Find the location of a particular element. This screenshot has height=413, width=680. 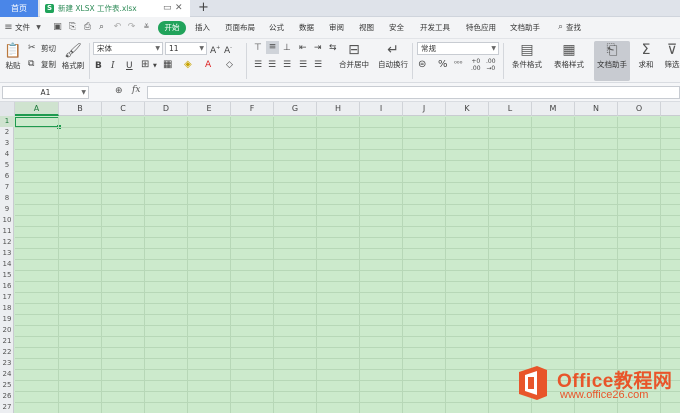

align-top-icon: ⊤ is located at coordinates (258, 48).